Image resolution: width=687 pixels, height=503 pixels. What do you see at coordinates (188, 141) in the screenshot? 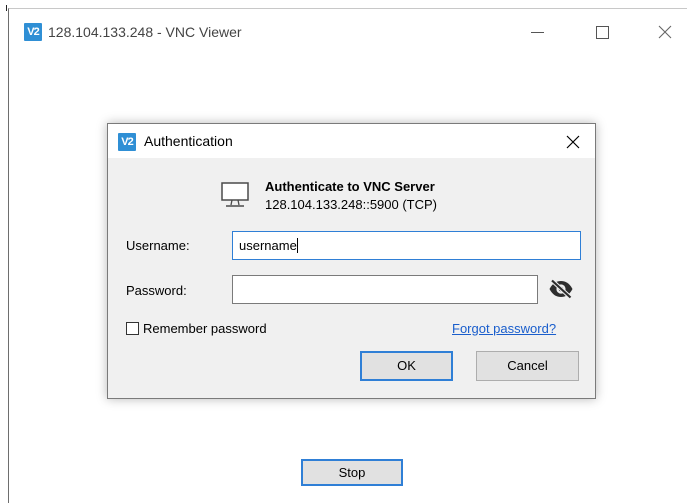
I see `dialog-title: Authentication` at bounding box center [188, 141].